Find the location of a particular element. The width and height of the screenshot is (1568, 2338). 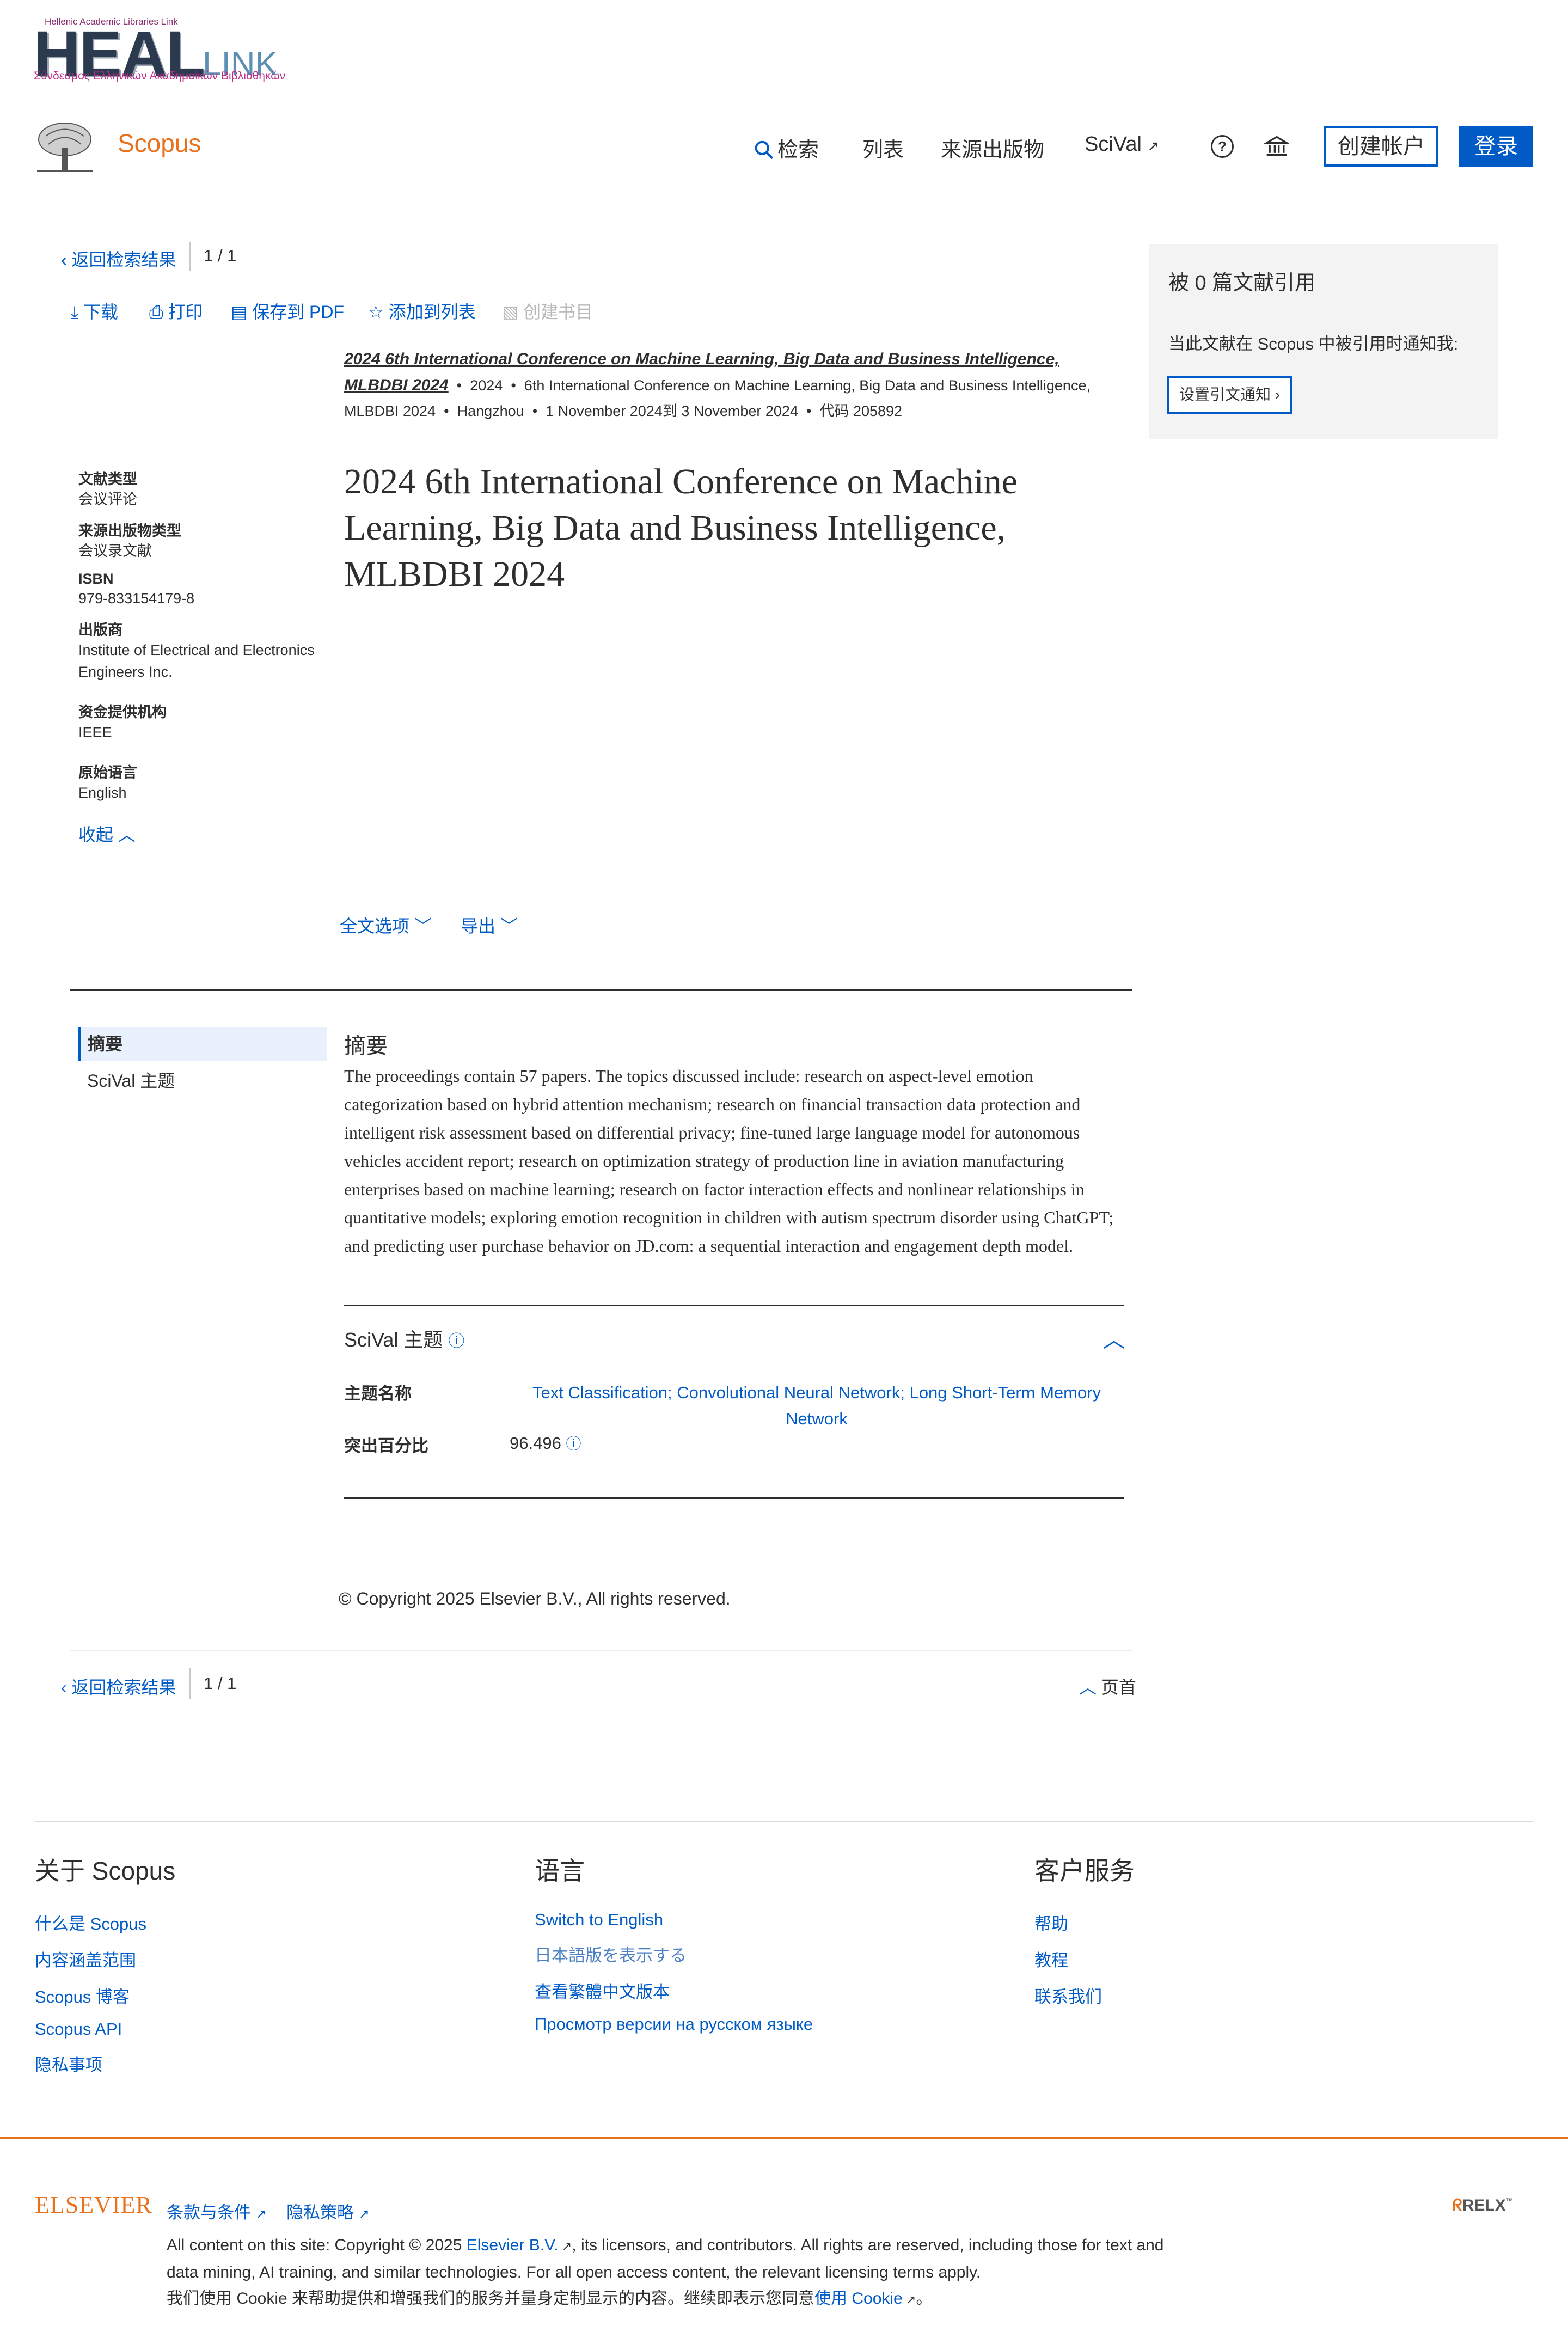

download-label: 下载 is located at coordinates (101, 312).